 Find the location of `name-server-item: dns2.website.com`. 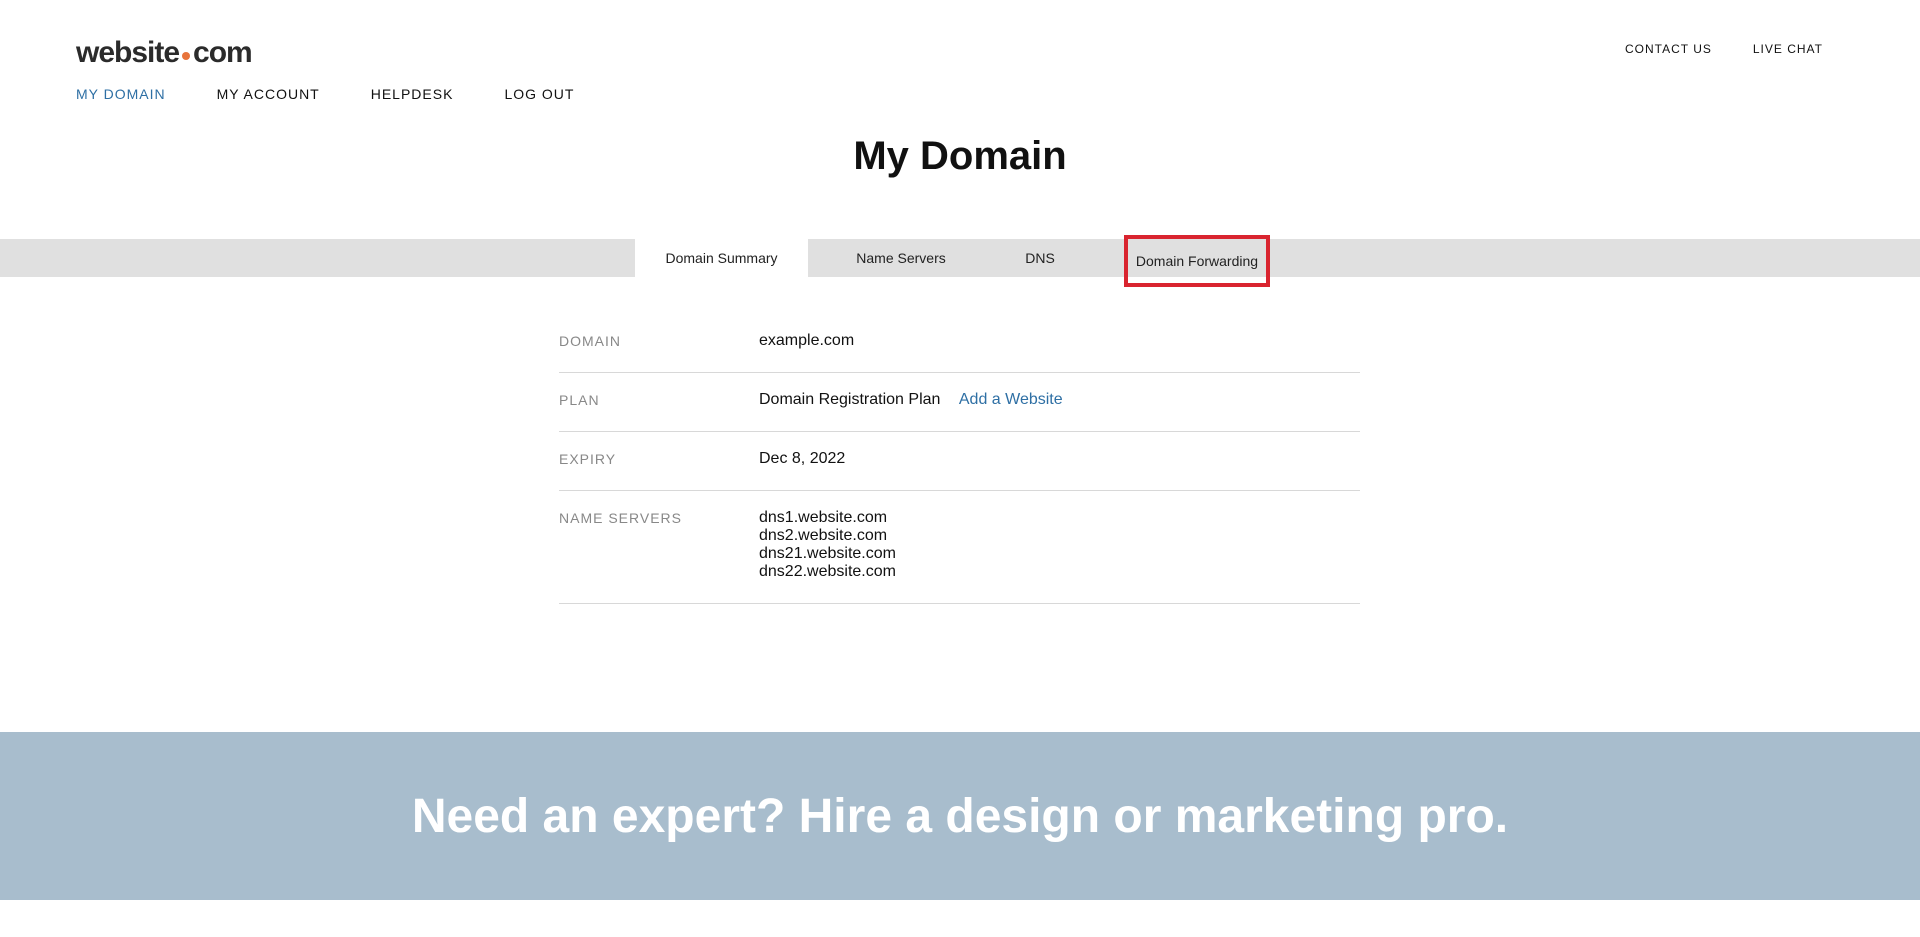

name-server-item: dns2.website.com is located at coordinates (823, 535).